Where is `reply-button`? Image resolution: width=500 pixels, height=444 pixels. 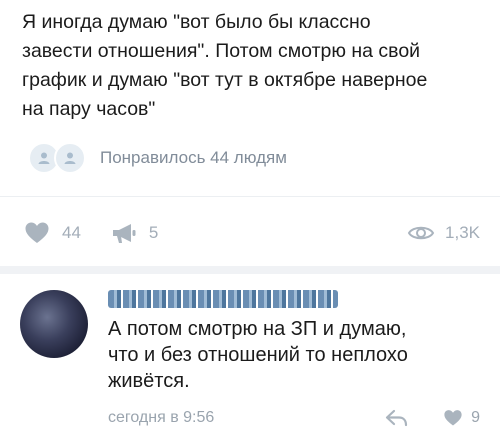 reply-button is located at coordinates (397, 418).